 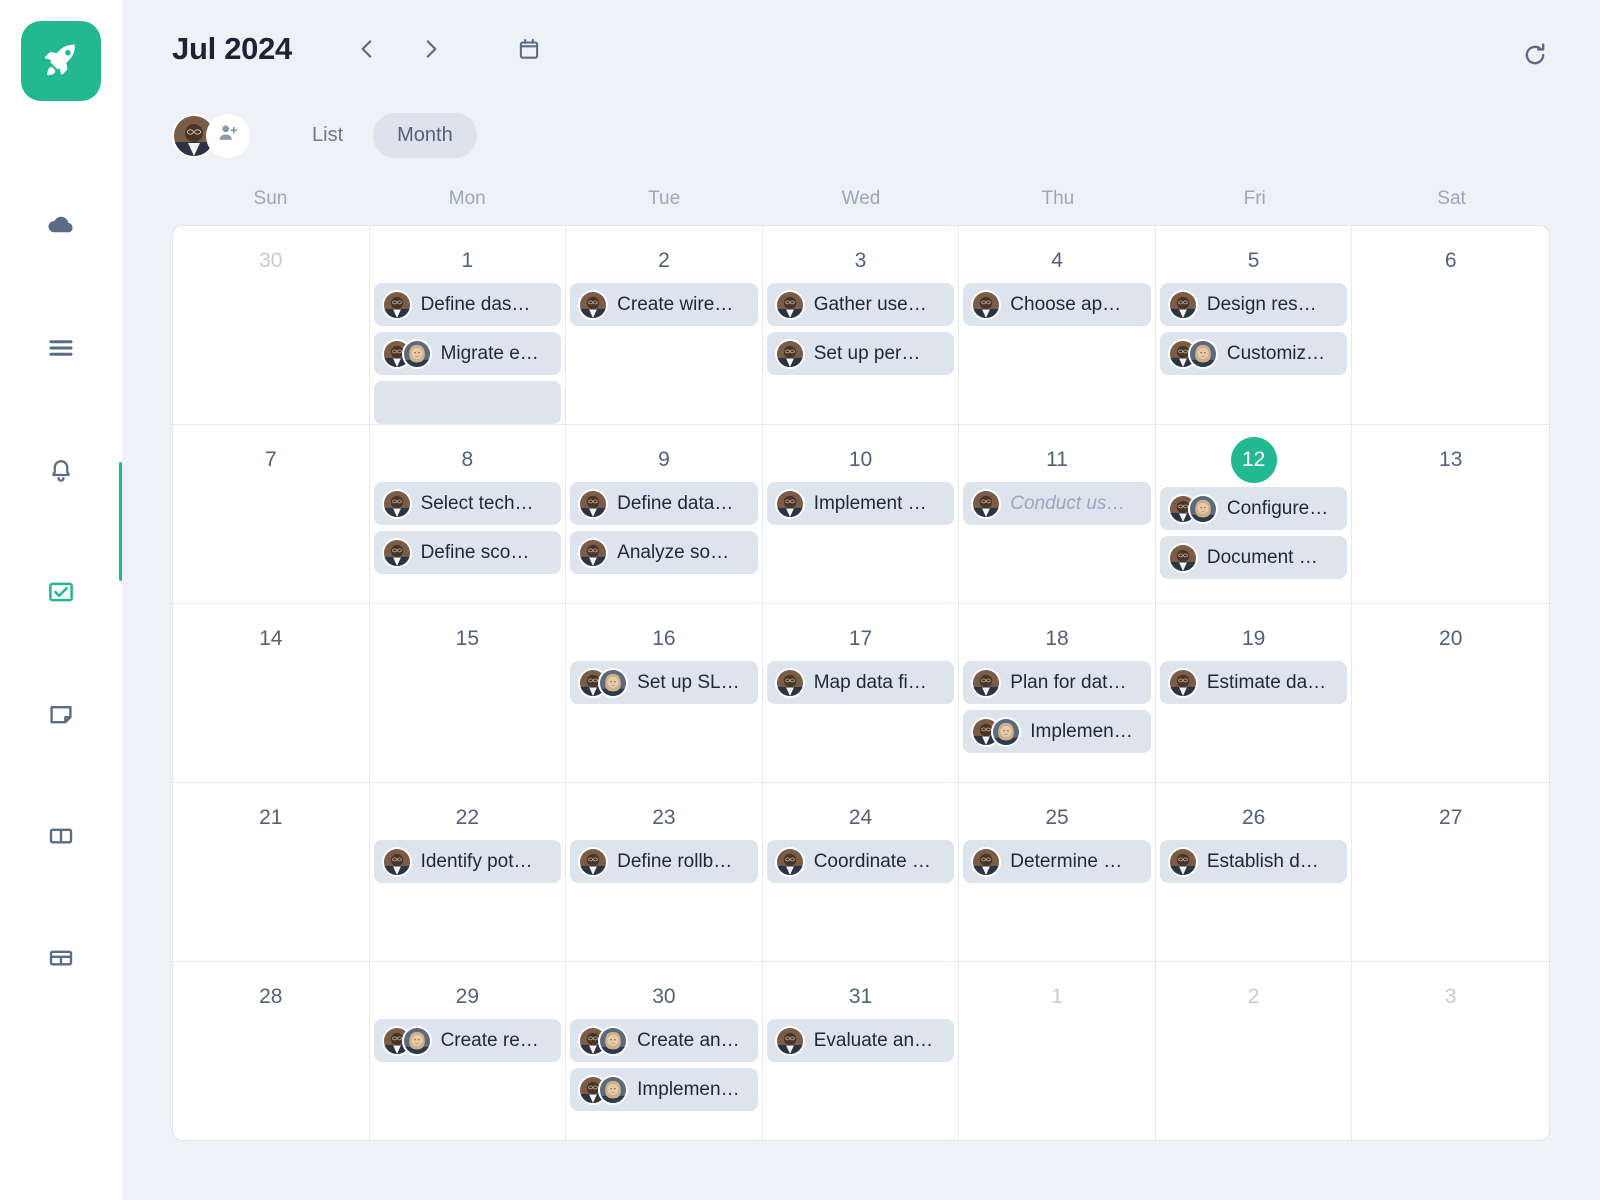 I want to click on calendar-day-cell: 27, so click(x=1450, y=872).